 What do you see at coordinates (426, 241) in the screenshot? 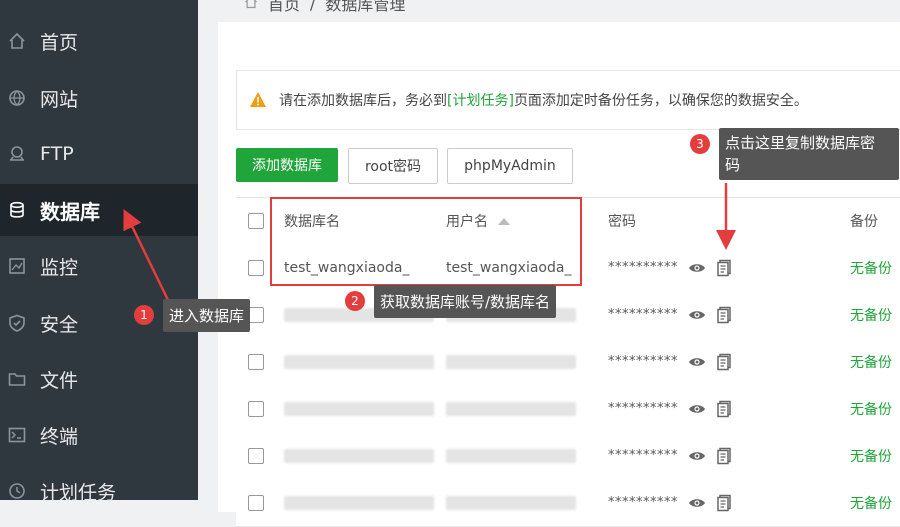
I see `highlight-db-credentials` at bounding box center [426, 241].